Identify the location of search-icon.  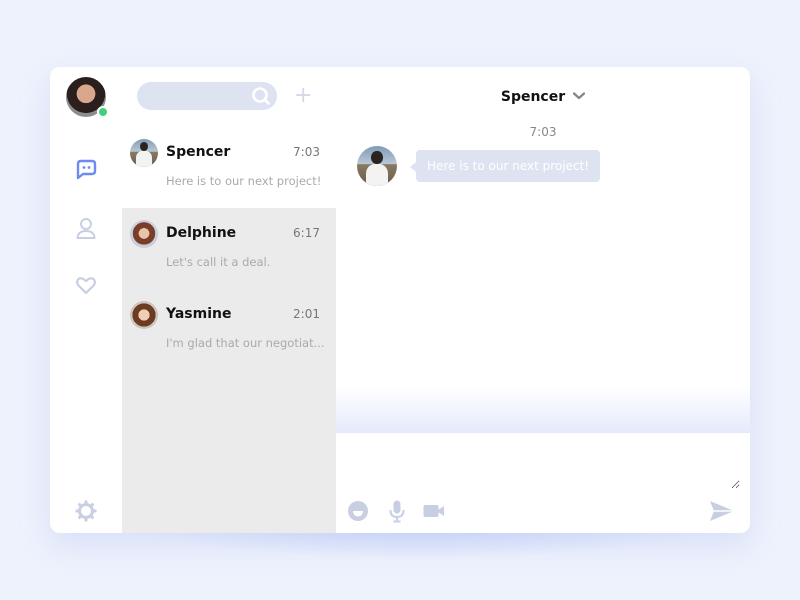
(261, 96).